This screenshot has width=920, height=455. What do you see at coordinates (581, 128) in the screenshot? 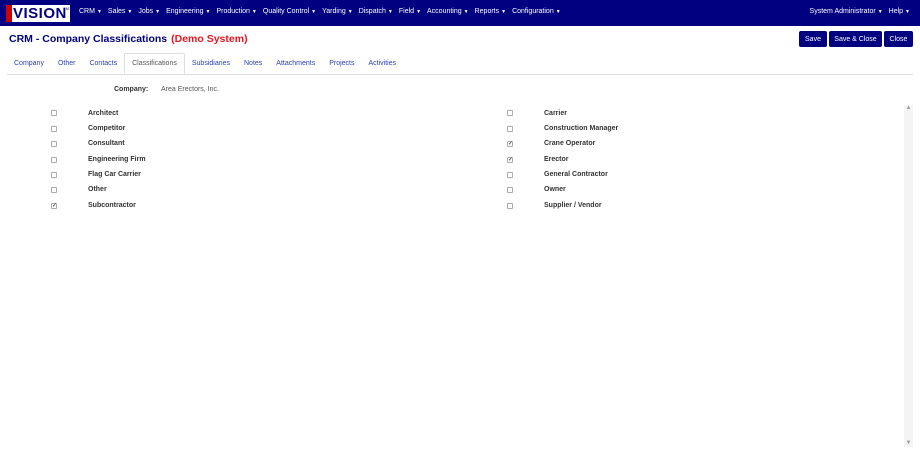
I see `label-construction-manager: Construction Manager` at bounding box center [581, 128].